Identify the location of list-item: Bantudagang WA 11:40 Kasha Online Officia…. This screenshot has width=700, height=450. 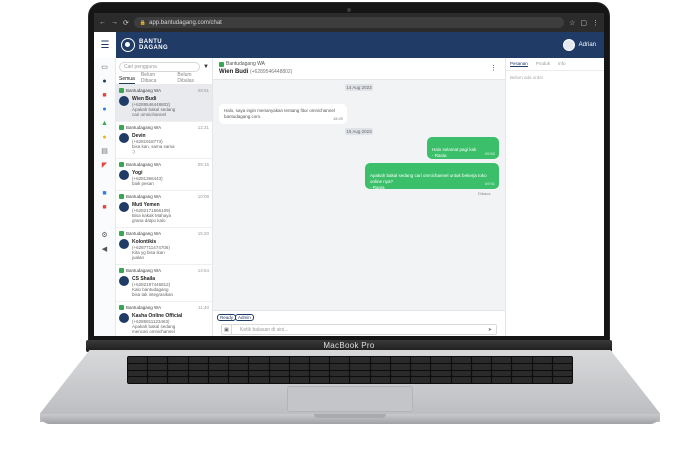
(164, 319).